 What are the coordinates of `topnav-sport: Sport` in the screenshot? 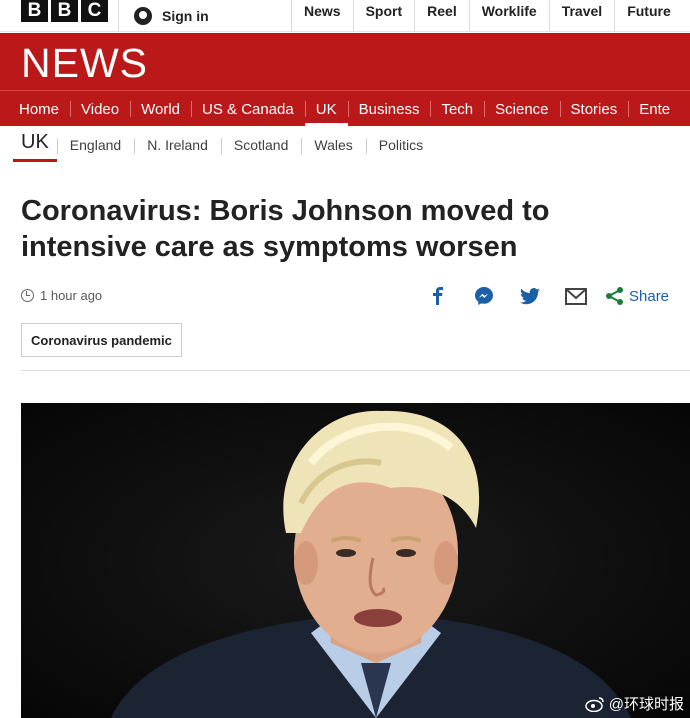 It's located at (383, 15).